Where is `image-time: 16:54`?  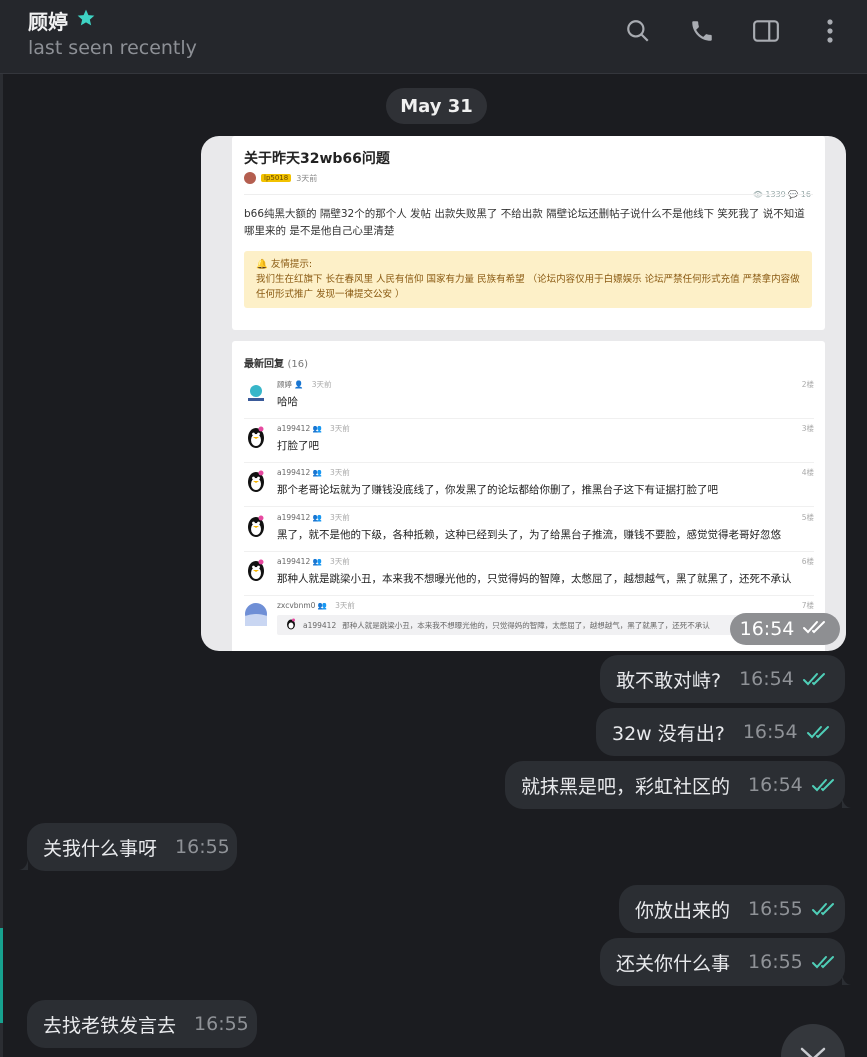 image-time: 16:54 is located at coordinates (785, 629).